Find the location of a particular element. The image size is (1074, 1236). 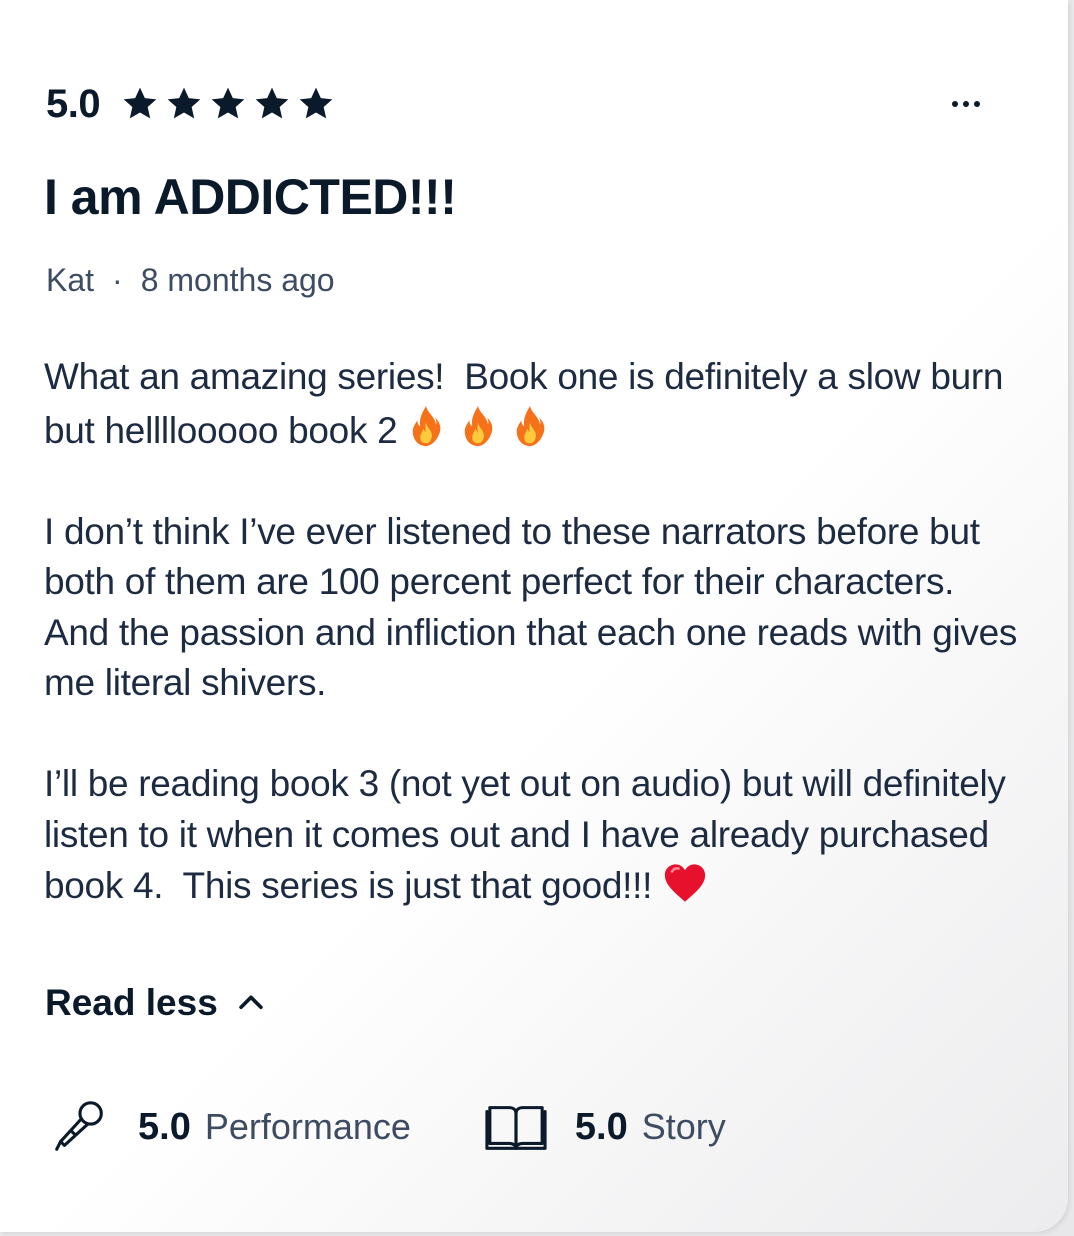

more-options-icon is located at coordinates (955, 104).